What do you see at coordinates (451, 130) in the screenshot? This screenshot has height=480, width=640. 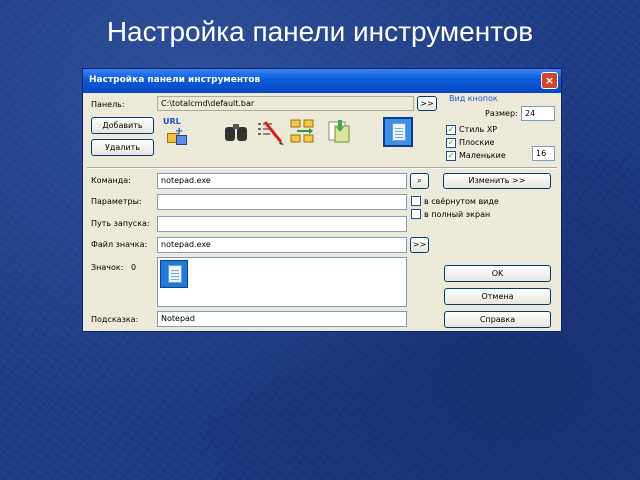 I see `style-xp-checkbox: ✓` at bounding box center [451, 130].